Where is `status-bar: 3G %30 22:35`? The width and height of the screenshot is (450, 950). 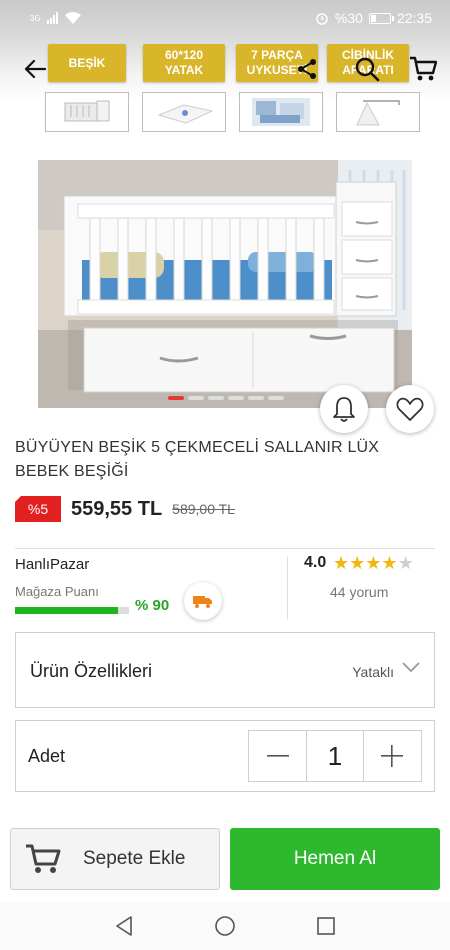
status-bar: 3G %30 22:35 is located at coordinates (225, 18).